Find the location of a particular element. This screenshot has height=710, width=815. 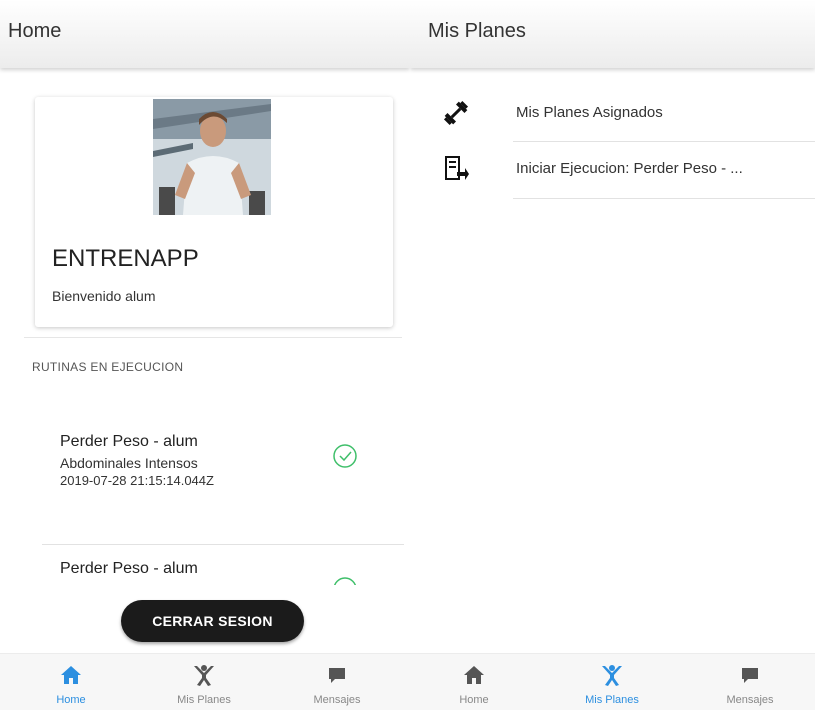

plan-item-label: Mis Planes Asignados is located at coordinates (589, 112).